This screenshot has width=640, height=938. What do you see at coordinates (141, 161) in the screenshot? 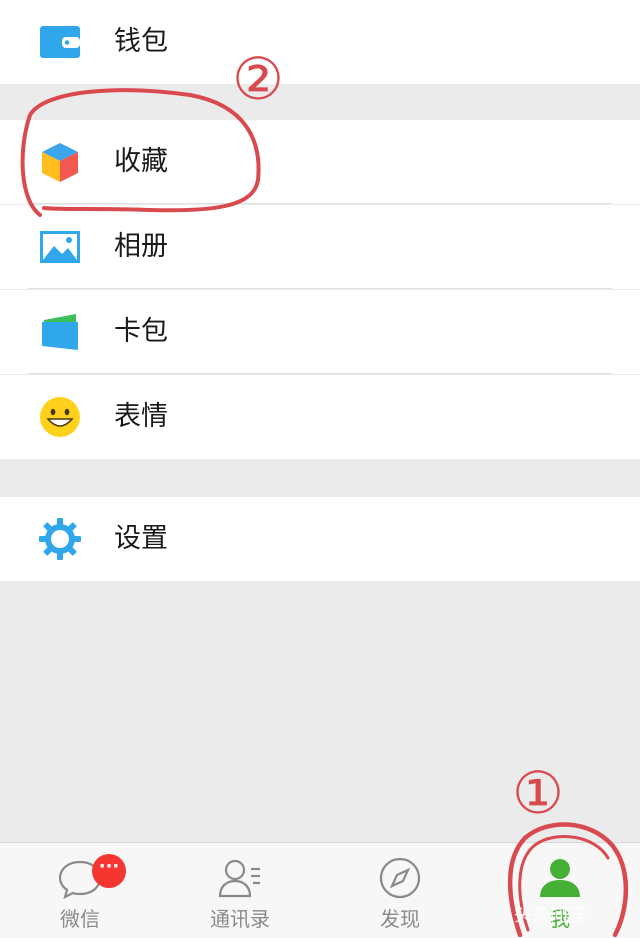
I see `menu-item-label: 收藏` at bounding box center [141, 161].